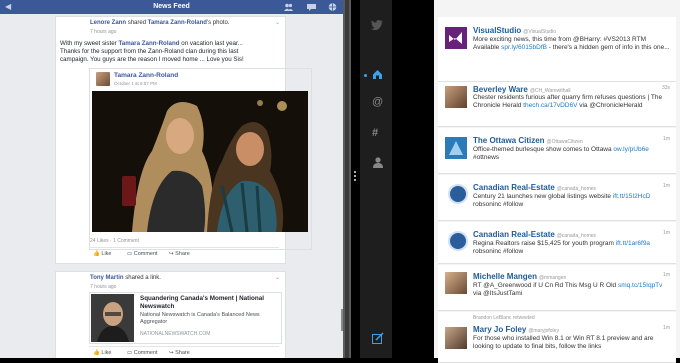 The image size is (680, 363). I want to click on tweet-name: Michelle Mangen, so click(505, 276).